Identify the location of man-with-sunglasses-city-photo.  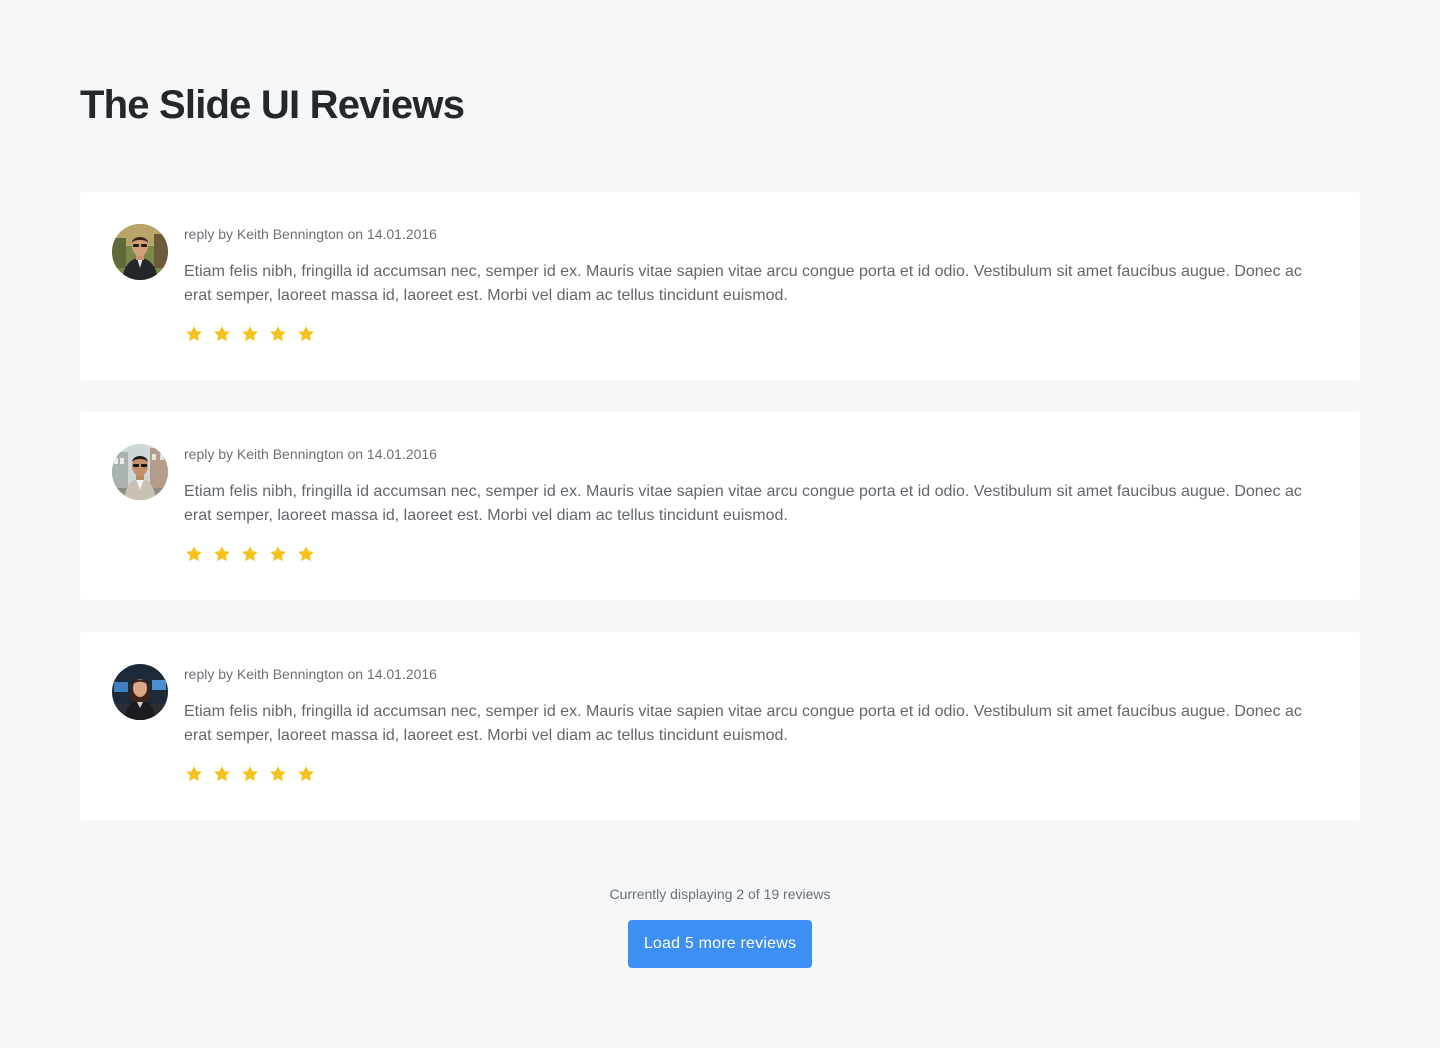
(140, 472).